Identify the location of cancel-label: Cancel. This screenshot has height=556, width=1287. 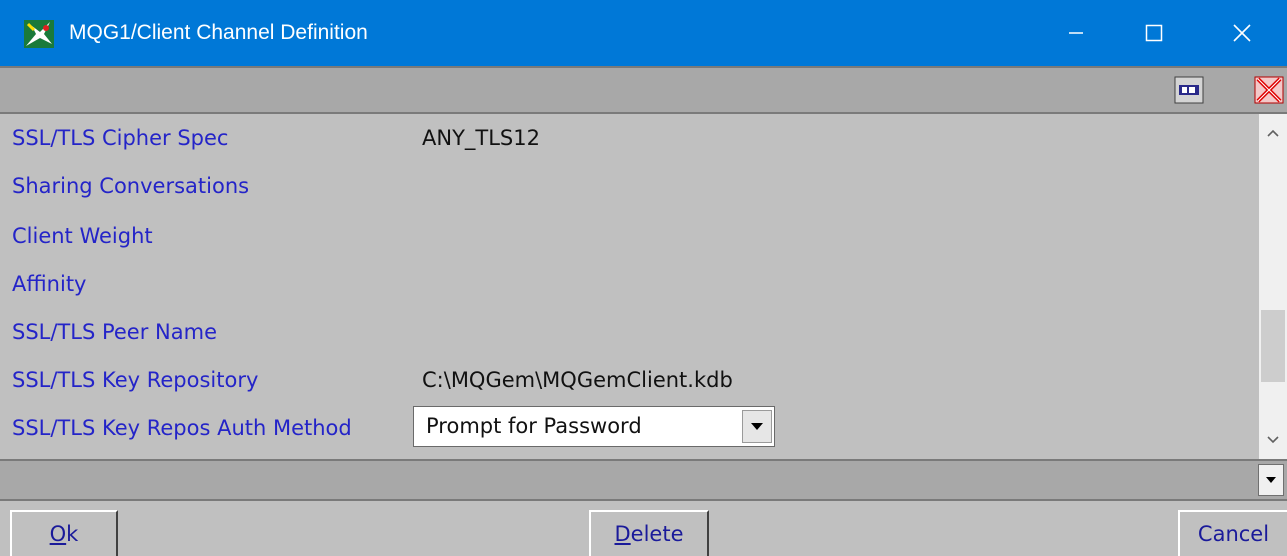
(1233, 534).